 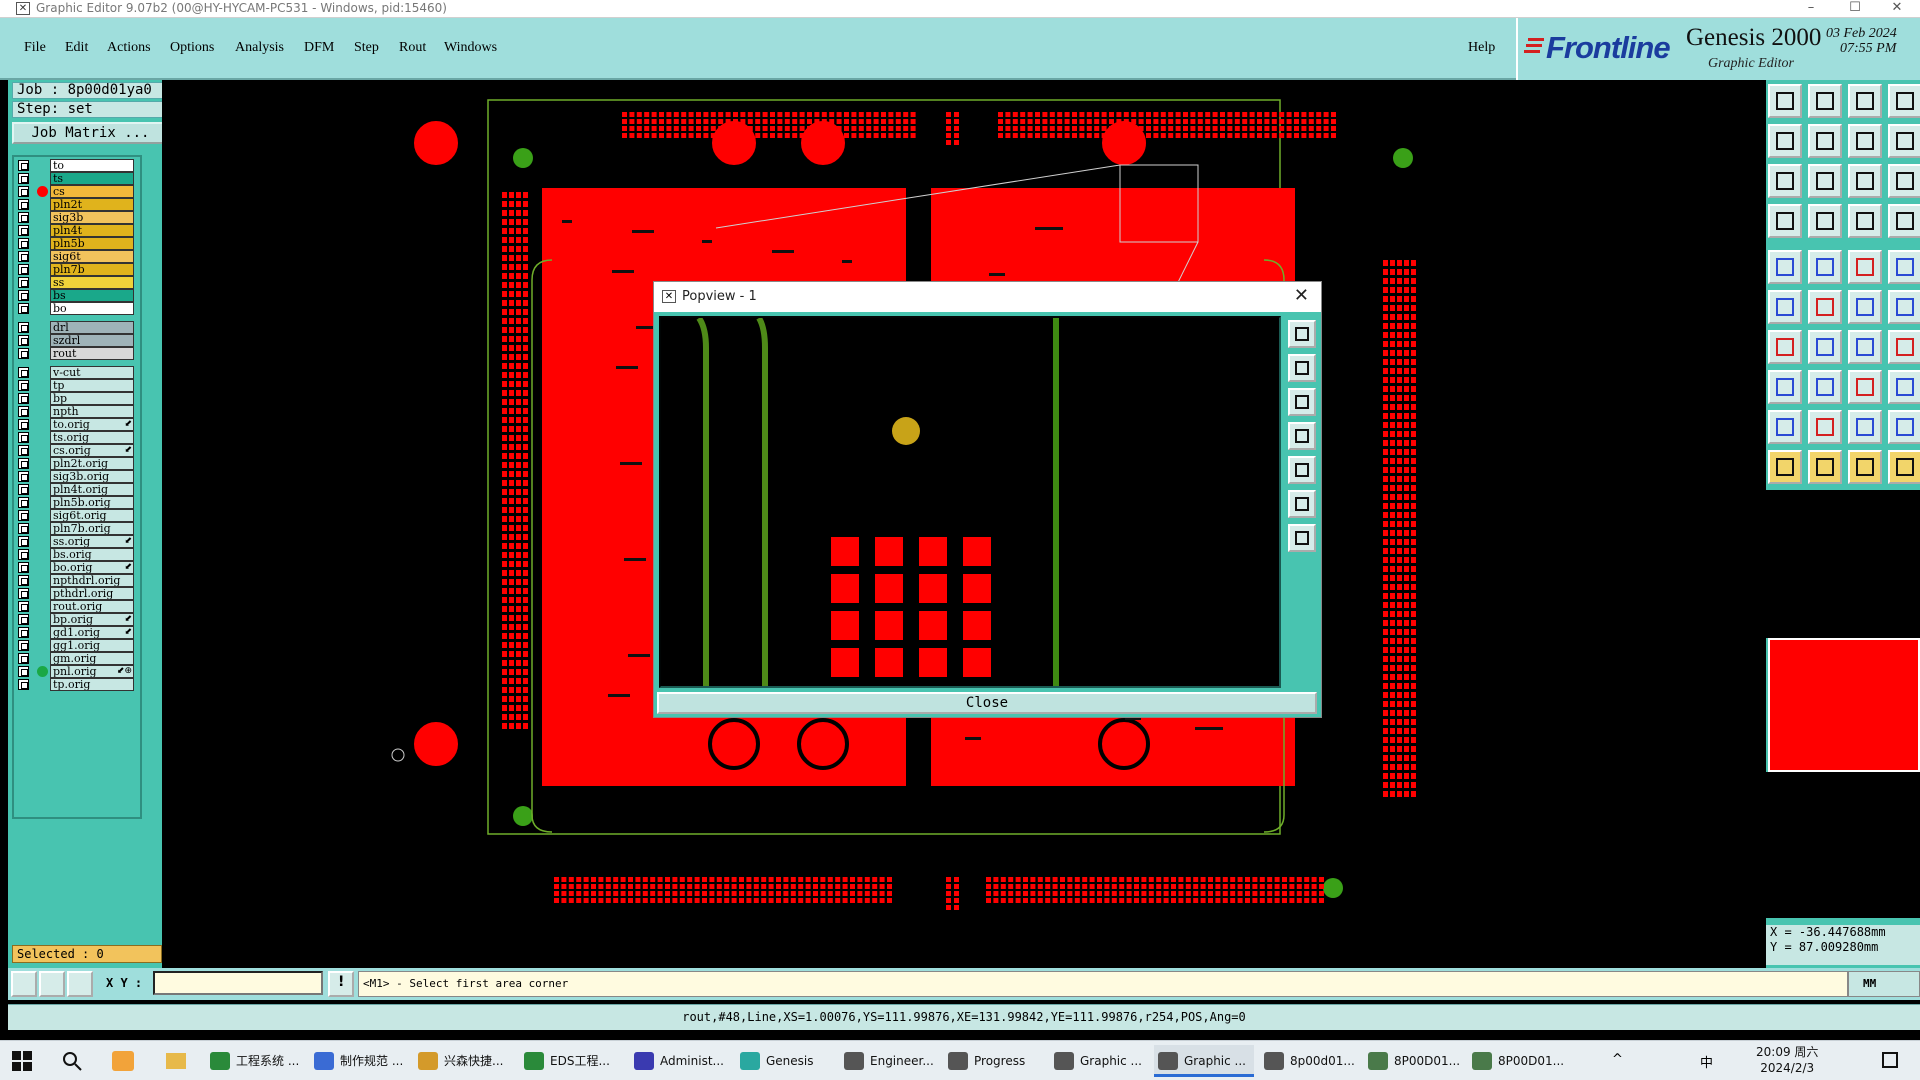 I want to click on home-tool-button, so click(x=1865, y=101).